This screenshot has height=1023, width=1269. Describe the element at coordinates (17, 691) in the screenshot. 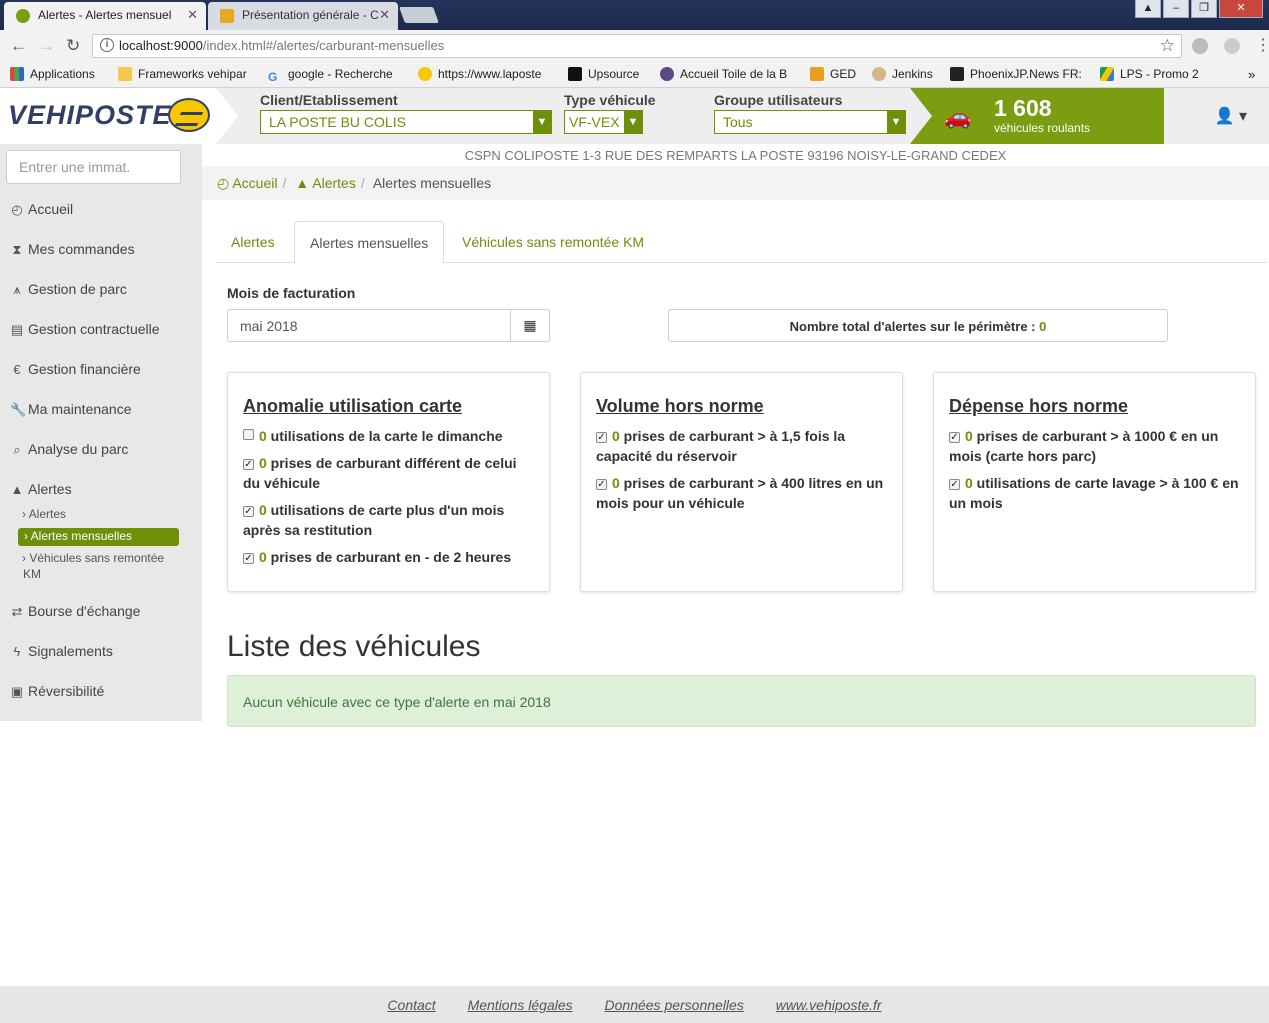

I see `archive-icon: ▣` at that location.